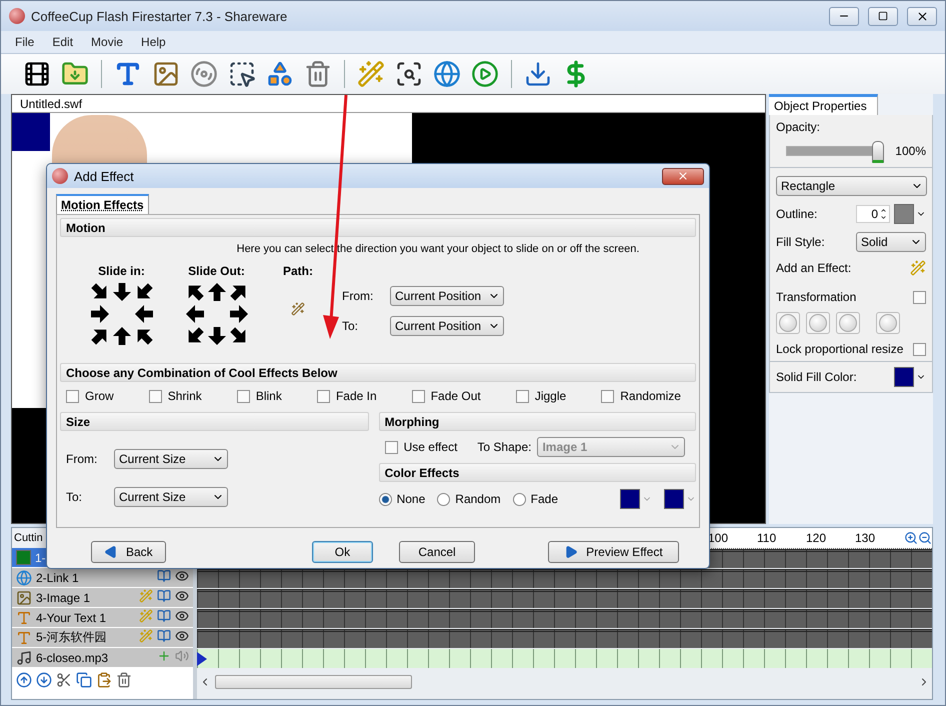  Describe the element at coordinates (60, 176) in the screenshot. I see `app-icon` at that location.